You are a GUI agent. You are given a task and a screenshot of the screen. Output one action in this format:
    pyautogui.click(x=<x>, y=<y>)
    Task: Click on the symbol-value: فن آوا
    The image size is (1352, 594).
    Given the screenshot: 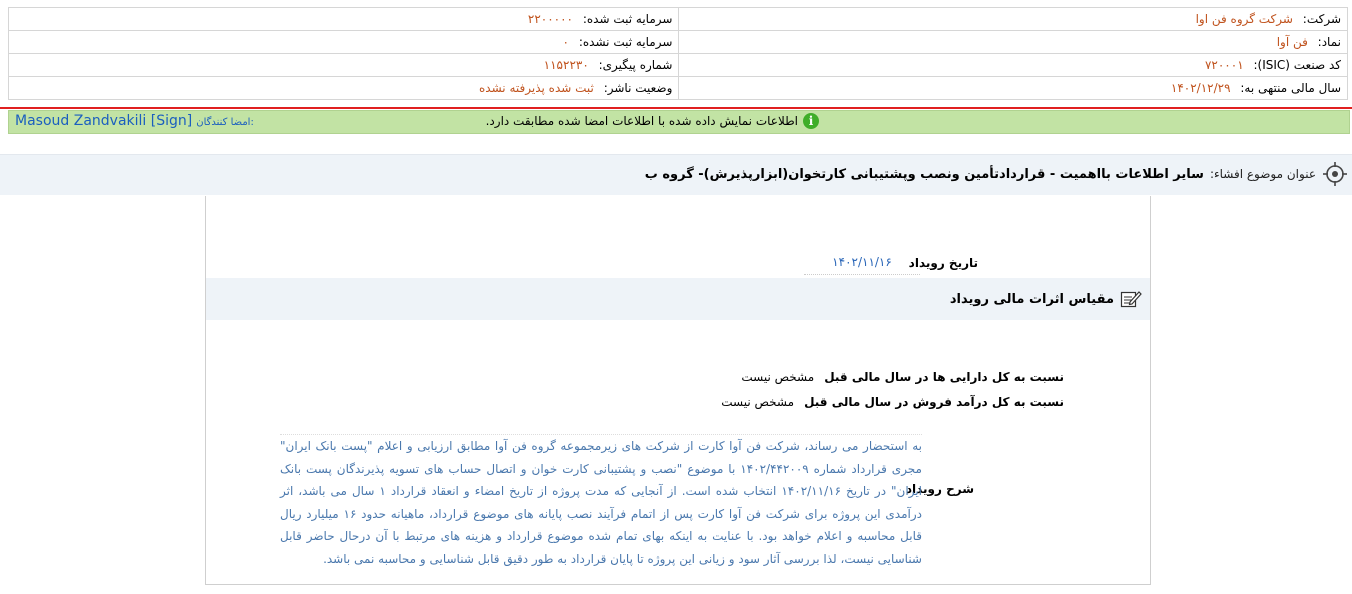 What is the action you would take?
    pyautogui.click(x=1292, y=42)
    